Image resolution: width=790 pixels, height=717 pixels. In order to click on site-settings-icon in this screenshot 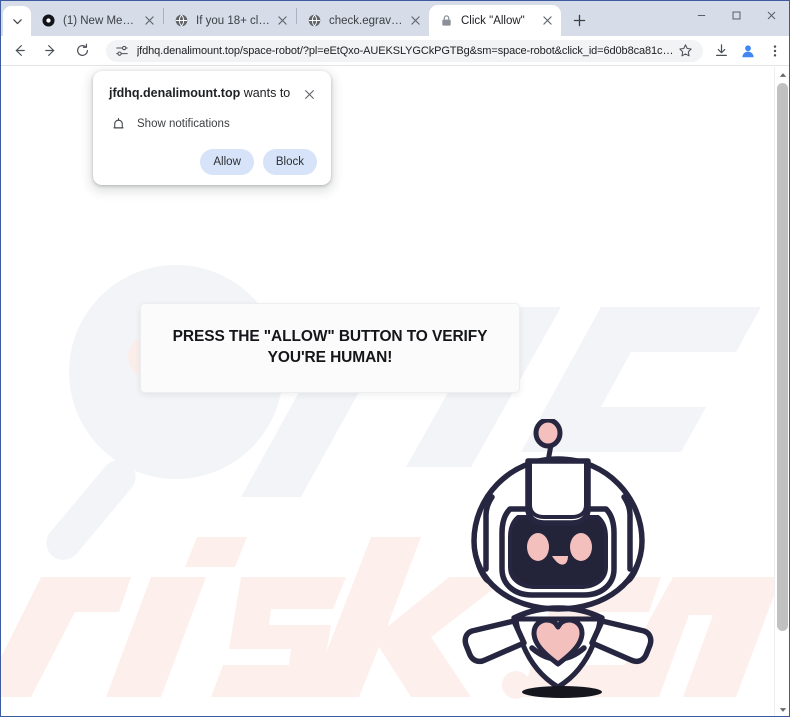, I will do `click(122, 51)`.